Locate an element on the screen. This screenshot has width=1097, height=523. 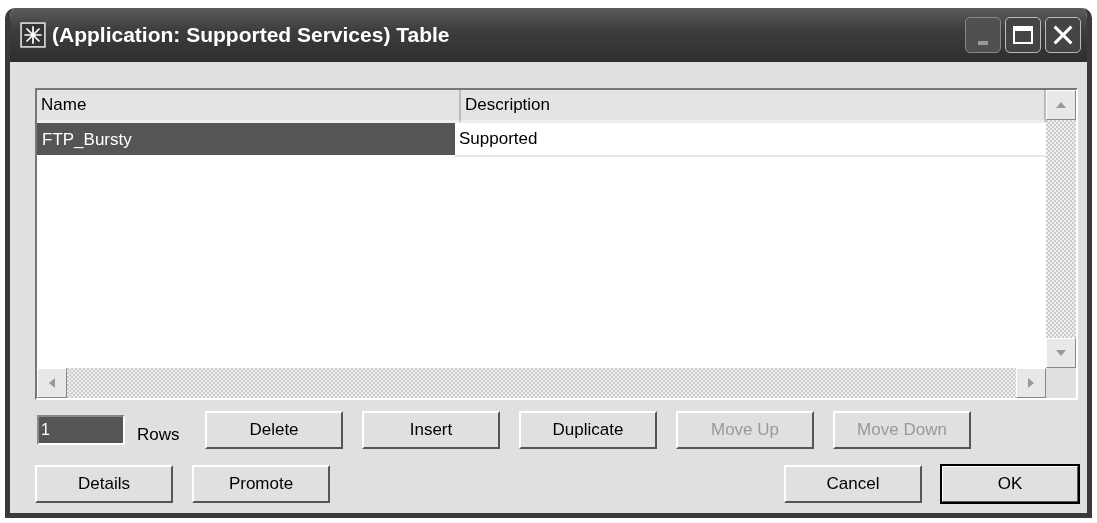
rows-label: Rows is located at coordinates (159, 435).